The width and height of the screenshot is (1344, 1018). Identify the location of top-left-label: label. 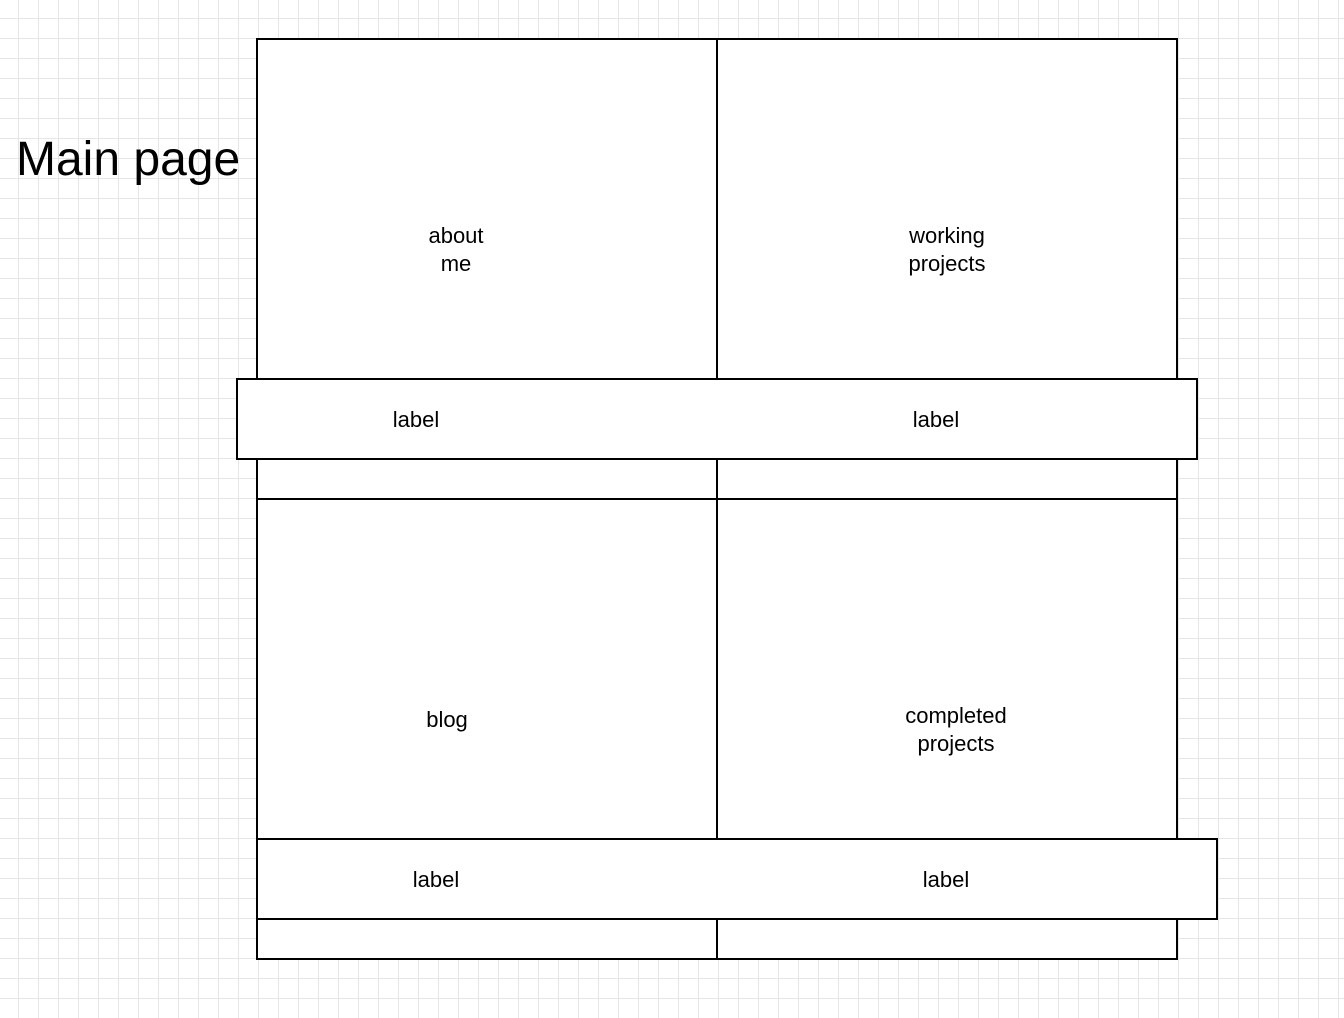
(416, 419).